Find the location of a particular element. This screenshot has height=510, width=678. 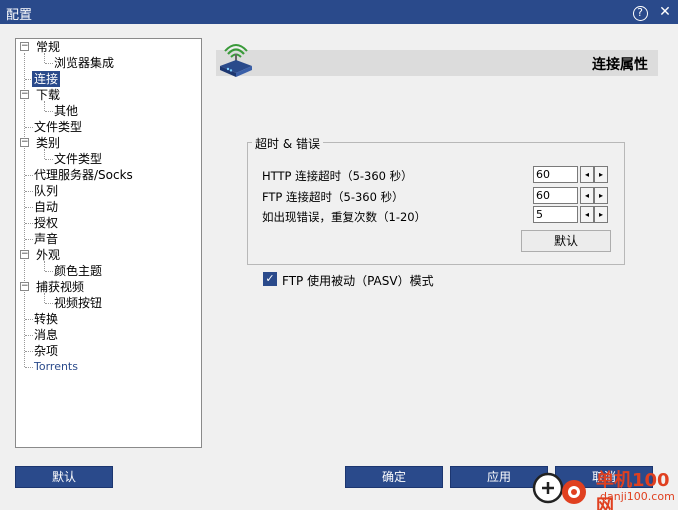

help-button: ? is located at coordinates (640, 12).